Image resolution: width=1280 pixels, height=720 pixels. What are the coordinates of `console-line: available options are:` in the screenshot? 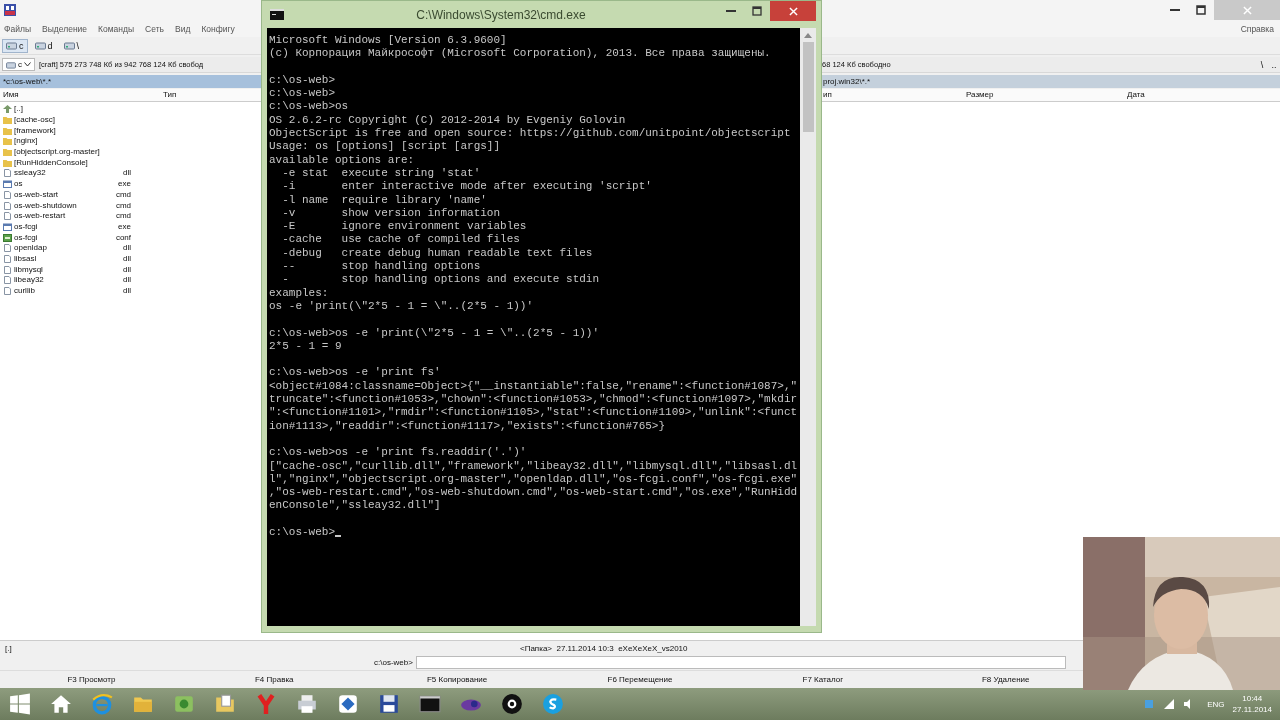 It's located at (342, 160).